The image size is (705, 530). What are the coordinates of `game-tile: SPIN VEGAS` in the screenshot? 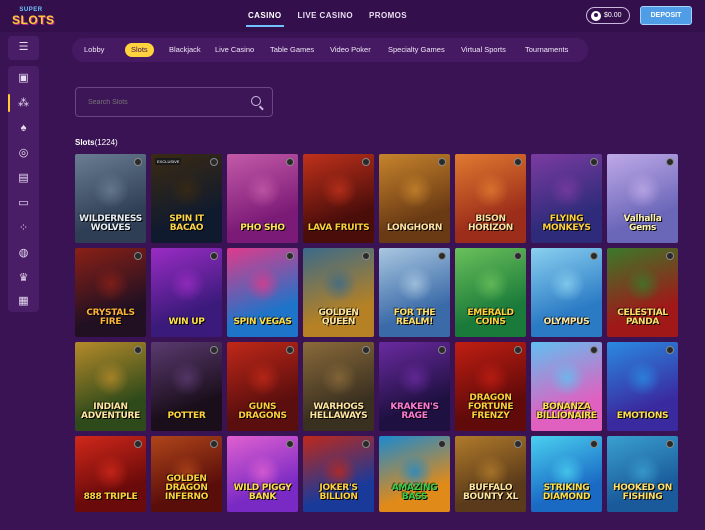 It's located at (262, 292).